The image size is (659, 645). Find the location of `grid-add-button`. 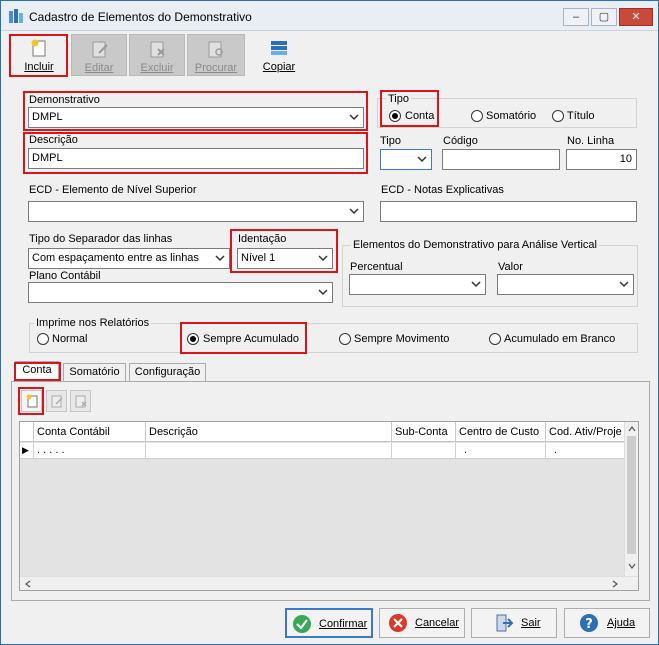

grid-add-button is located at coordinates (31, 401).